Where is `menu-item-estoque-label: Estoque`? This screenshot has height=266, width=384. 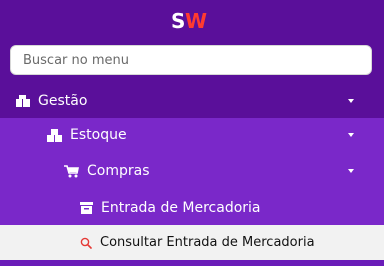
menu-item-estoque-label: Estoque is located at coordinates (98, 135).